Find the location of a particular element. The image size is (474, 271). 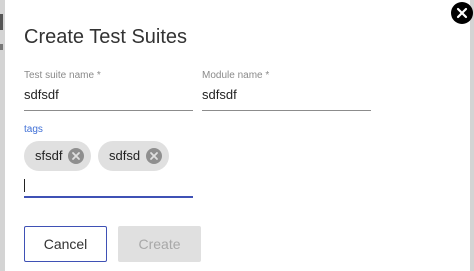

test-suite-name-input is located at coordinates (108, 94).